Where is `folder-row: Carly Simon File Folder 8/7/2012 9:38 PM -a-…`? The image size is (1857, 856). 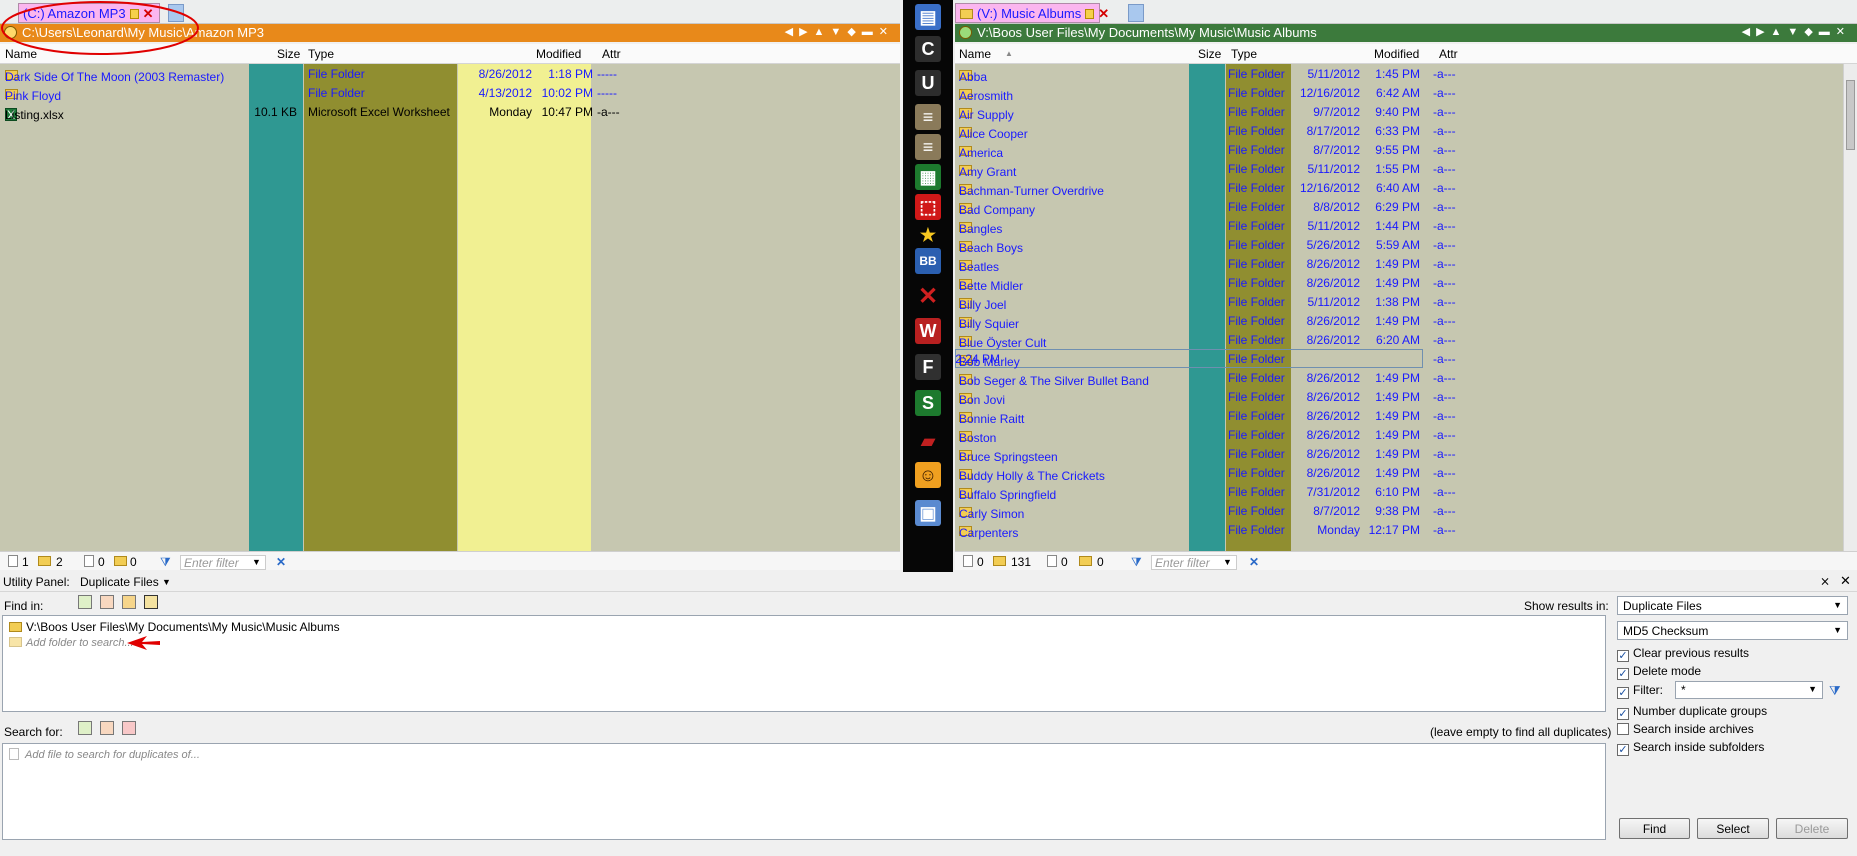
folder-row: Carly Simon File Folder 8/7/2012 9:38 PM -a-… is located at coordinates (1399, 511).